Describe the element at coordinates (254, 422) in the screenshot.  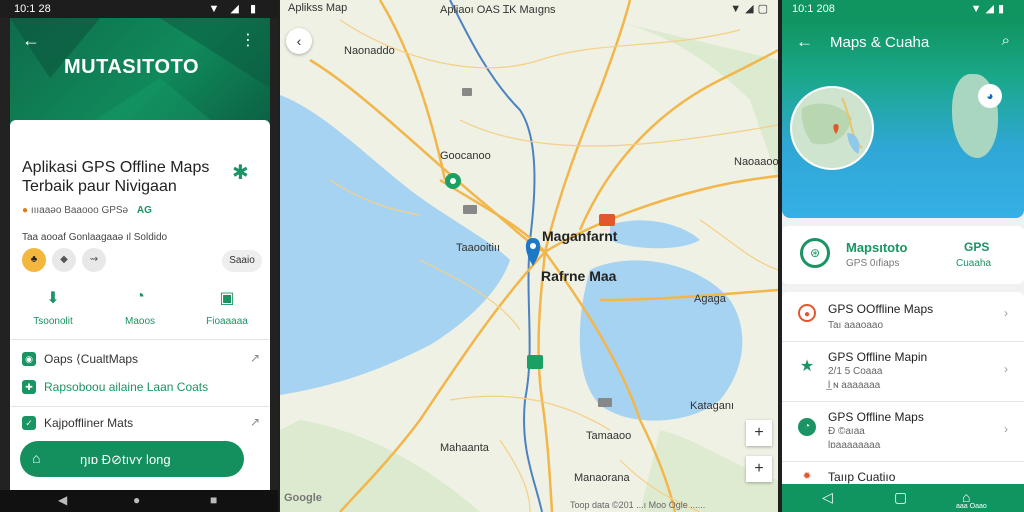
I see `chevron-right-icon: ↗` at that location.